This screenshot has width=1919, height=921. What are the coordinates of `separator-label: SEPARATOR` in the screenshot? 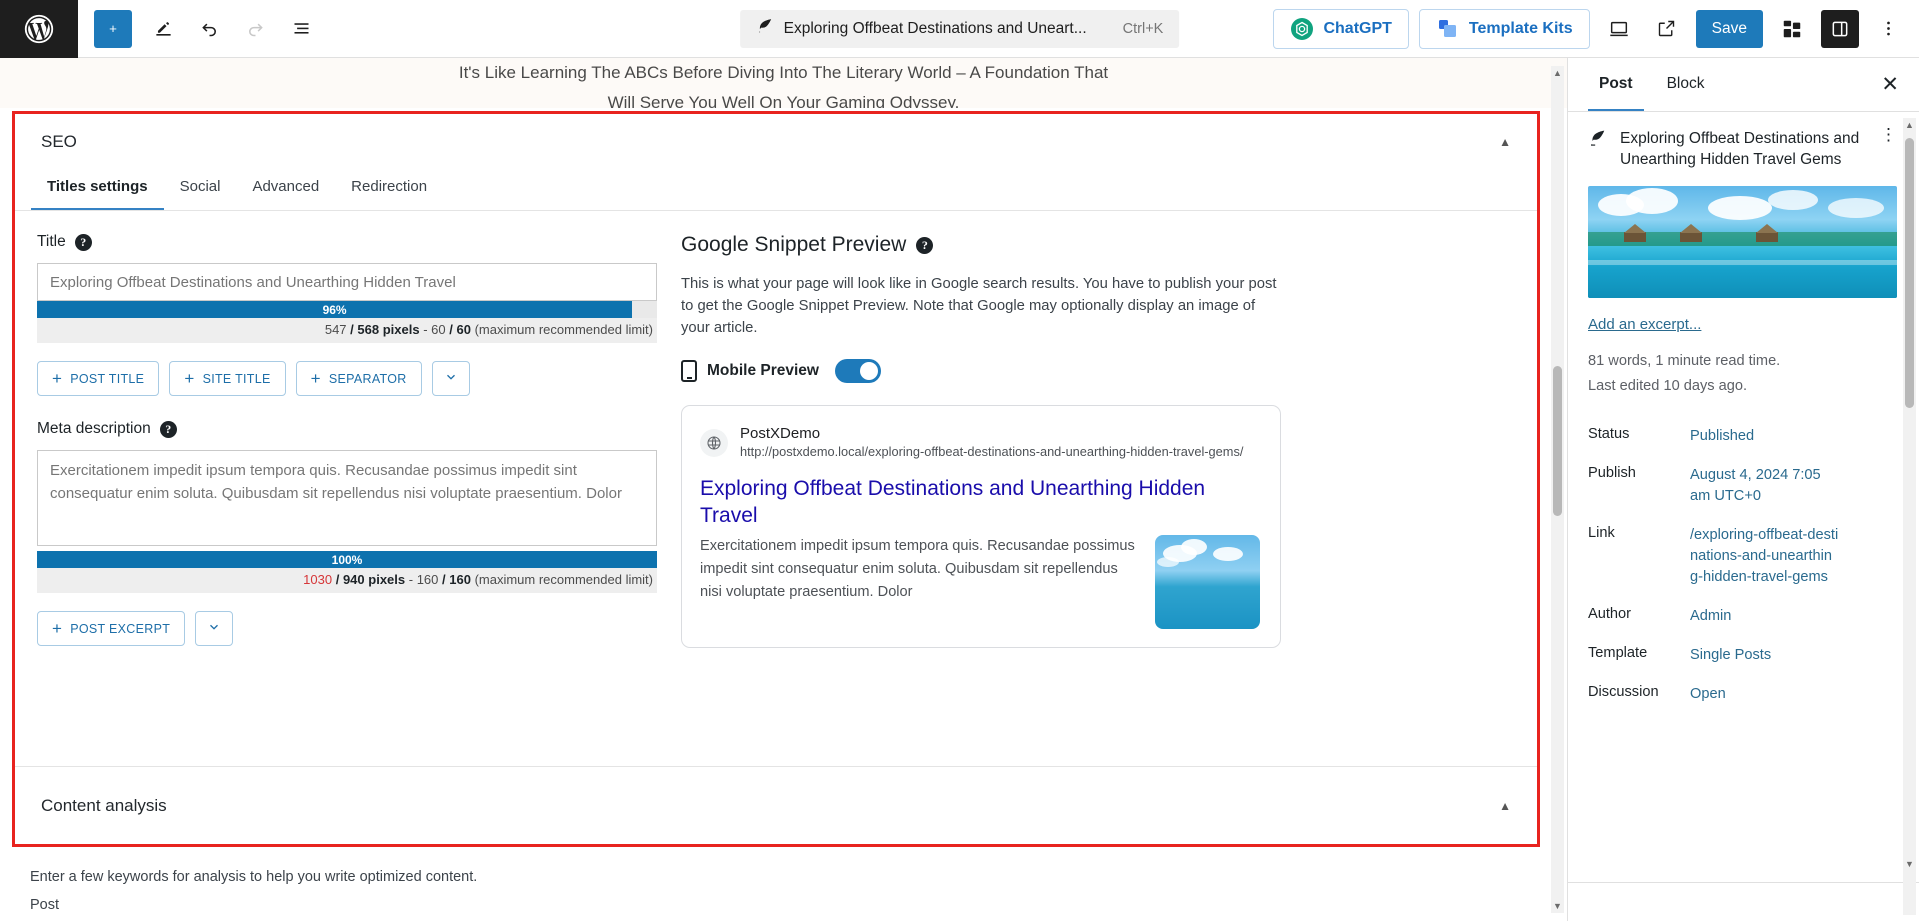 It's located at (367, 378).